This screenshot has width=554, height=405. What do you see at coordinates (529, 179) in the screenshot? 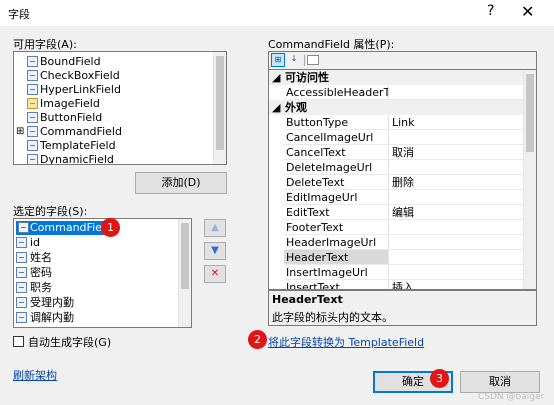
I see `property-scrollbar` at bounding box center [529, 179].